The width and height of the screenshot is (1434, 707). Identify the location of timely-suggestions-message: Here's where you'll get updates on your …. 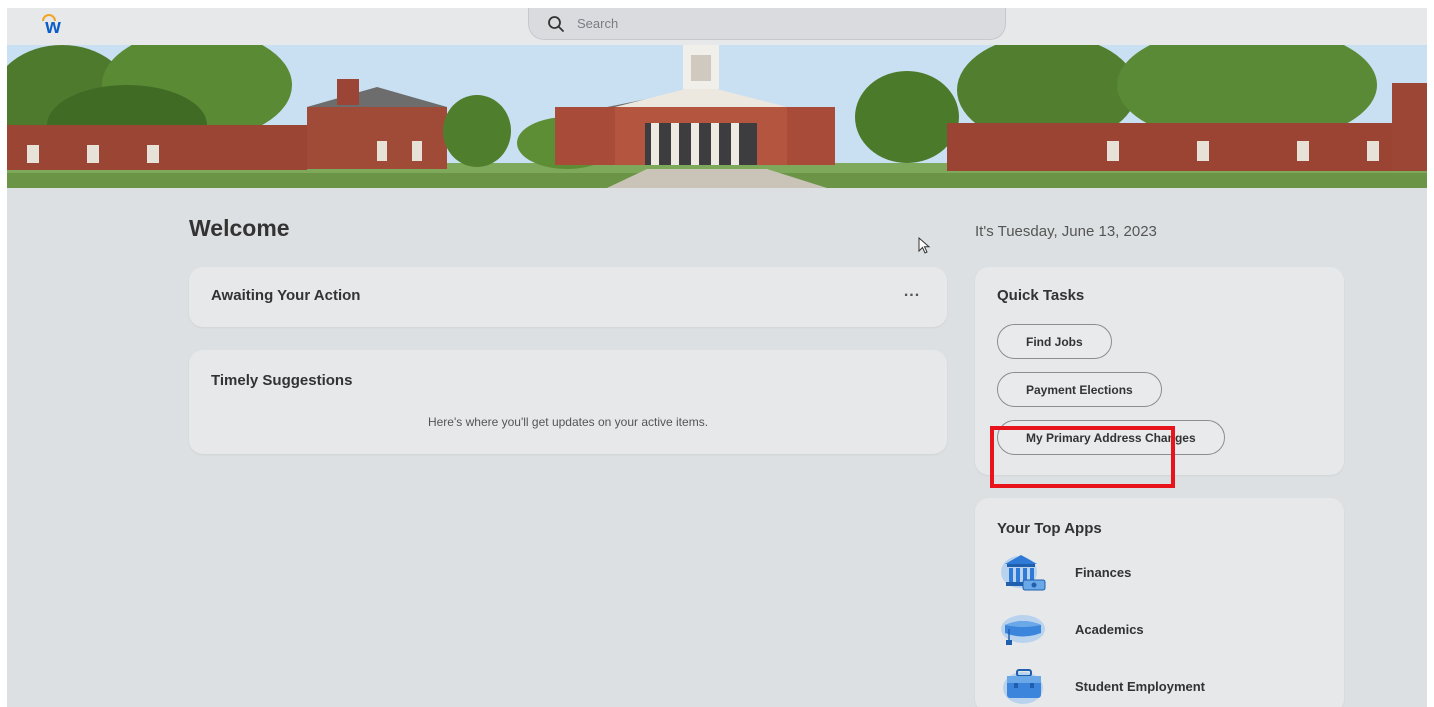
(568, 422).